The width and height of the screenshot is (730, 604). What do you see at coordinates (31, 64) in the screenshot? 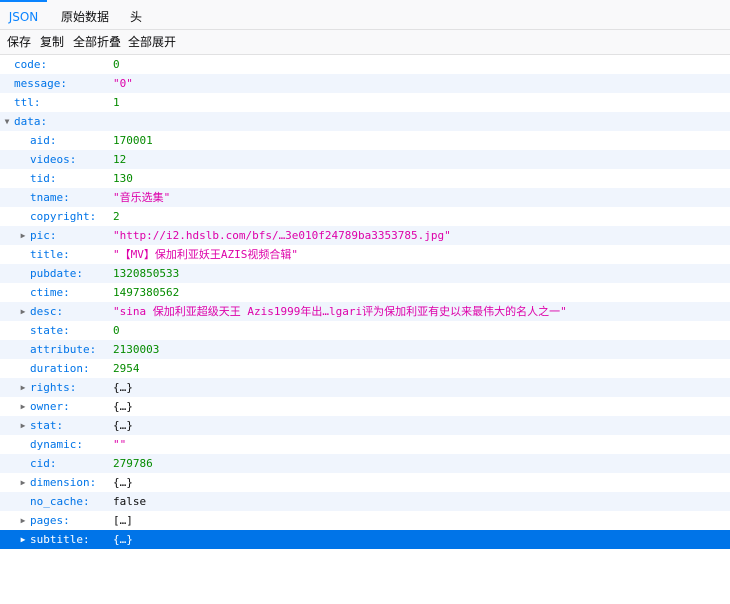
I see `tree-row-key: code:` at bounding box center [31, 64].